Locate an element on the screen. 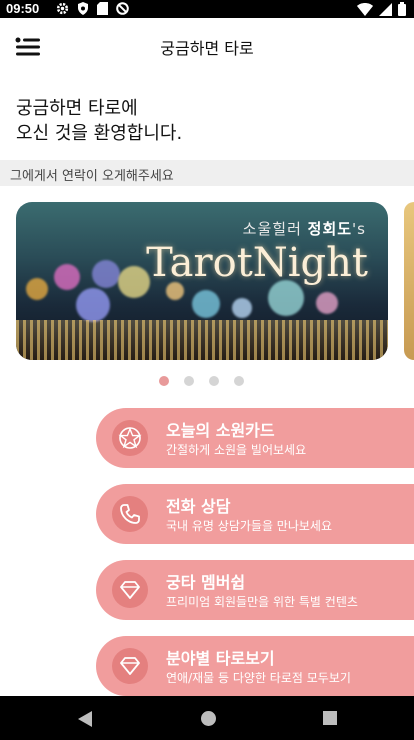 Image resolution: width=414 pixels, height=740 pixels. carousel-pager is located at coordinates (201, 381).